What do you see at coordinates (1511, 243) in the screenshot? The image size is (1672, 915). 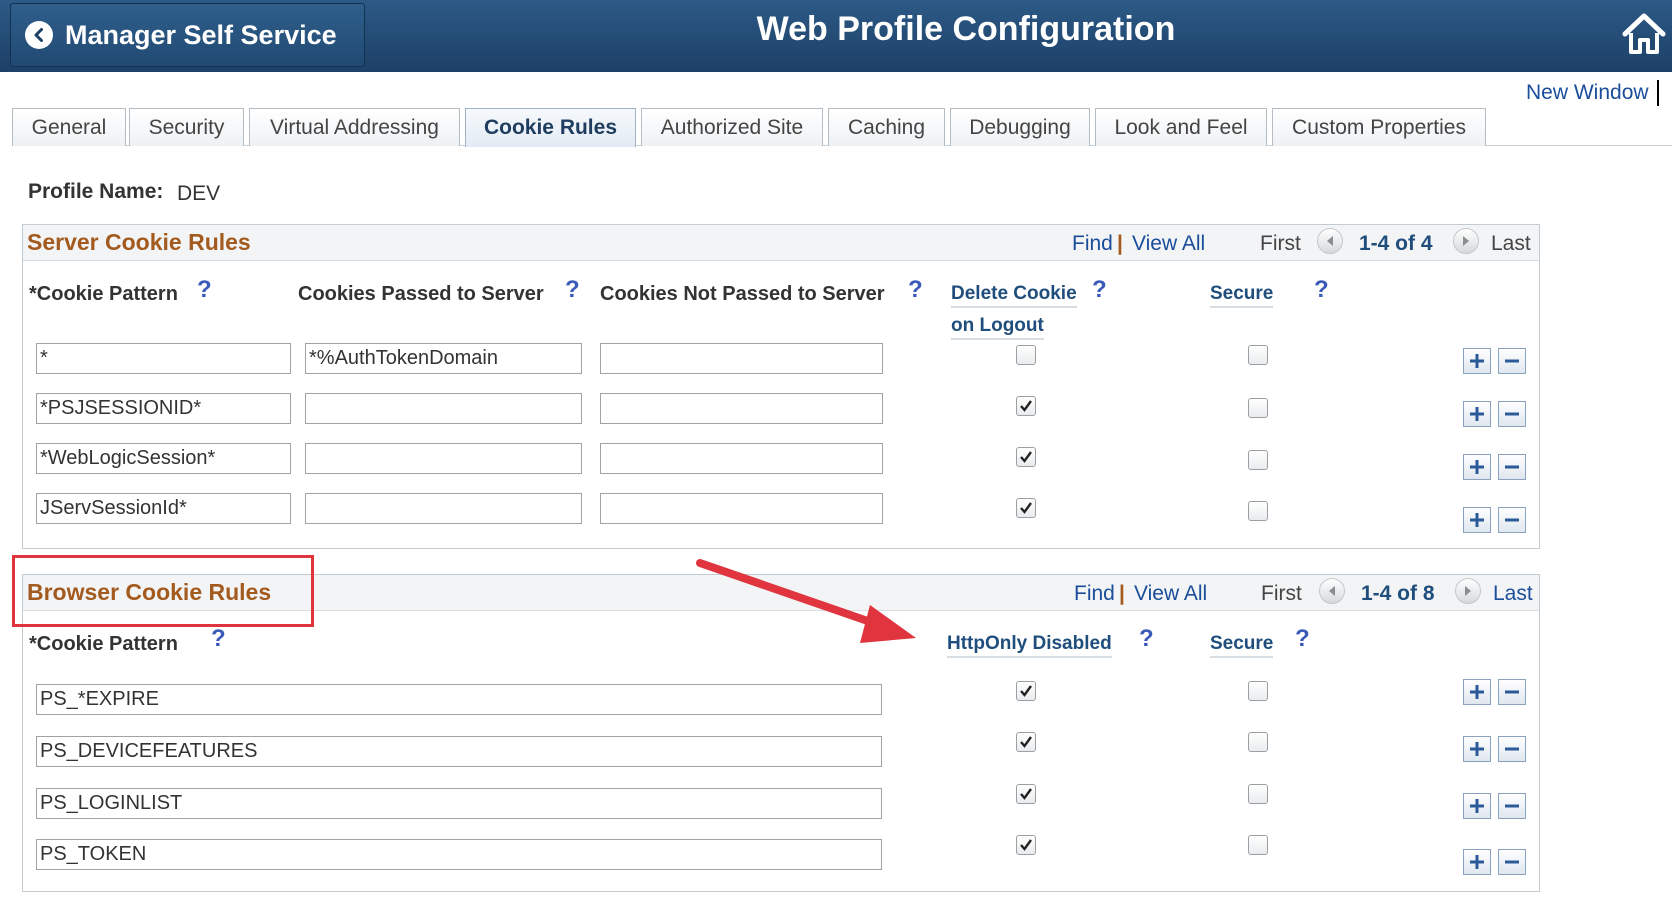 I see `last-label: Last` at bounding box center [1511, 243].